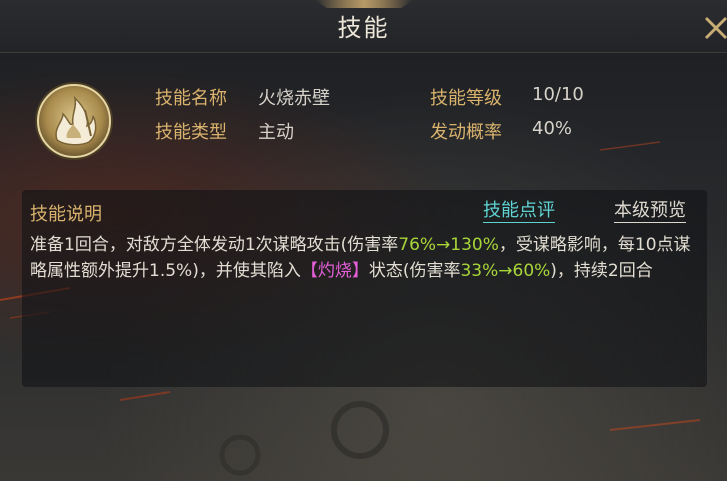 Image resolution: width=727 pixels, height=481 pixels. Describe the element at coordinates (552, 128) in the screenshot. I see `activation-chance-value: 40%` at that location.